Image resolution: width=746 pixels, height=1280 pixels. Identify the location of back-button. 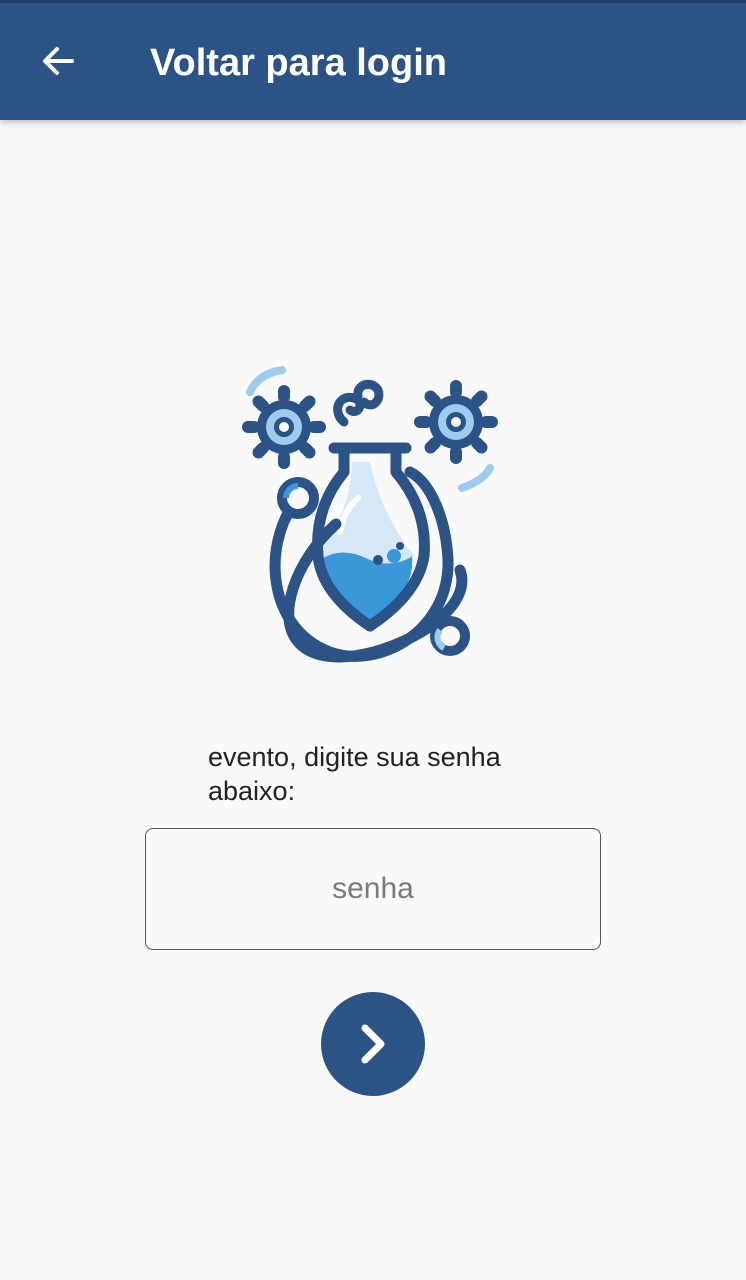
(58, 61).